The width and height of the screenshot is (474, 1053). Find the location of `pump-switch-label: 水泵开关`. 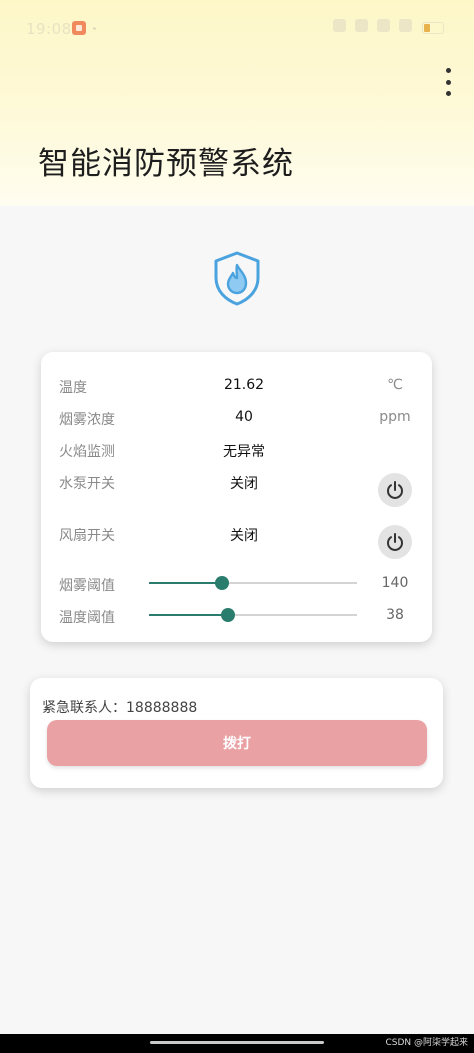

pump-switch-label: 水泵开关 is located at coordinates (87, 484).